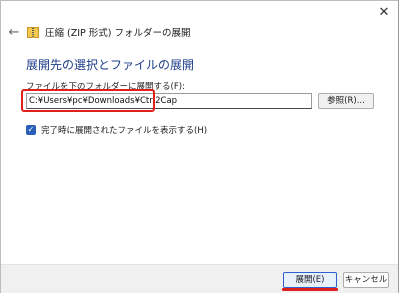 The width and height of the screenshot is (400, 294). What do you see at coordinates (88, 100) in the screenshot?
I see `path-highlight-box` at bounding box center [88, 100].